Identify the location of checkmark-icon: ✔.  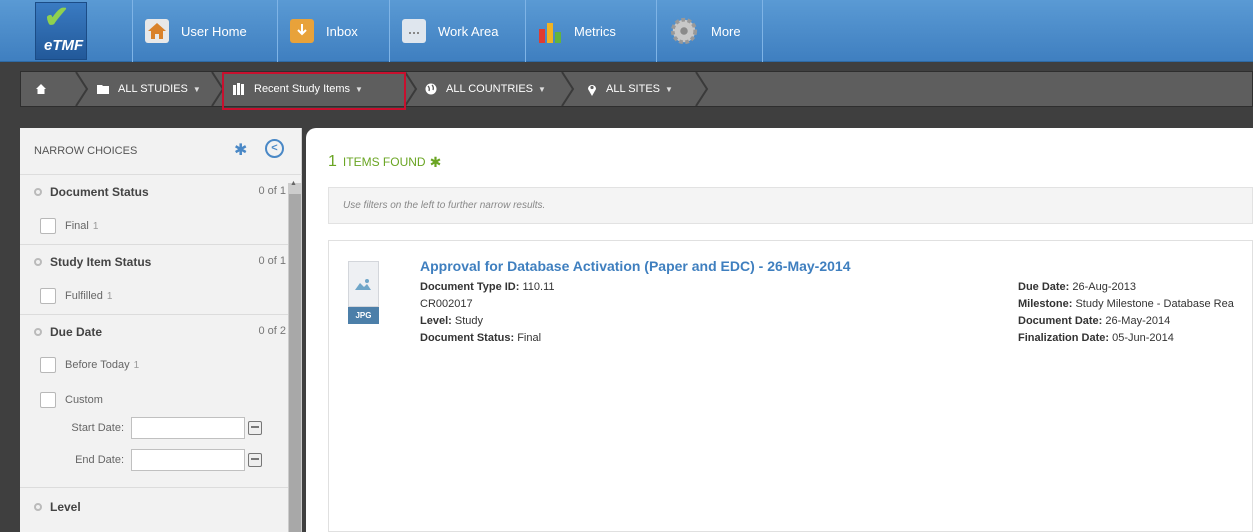
(57, 17).